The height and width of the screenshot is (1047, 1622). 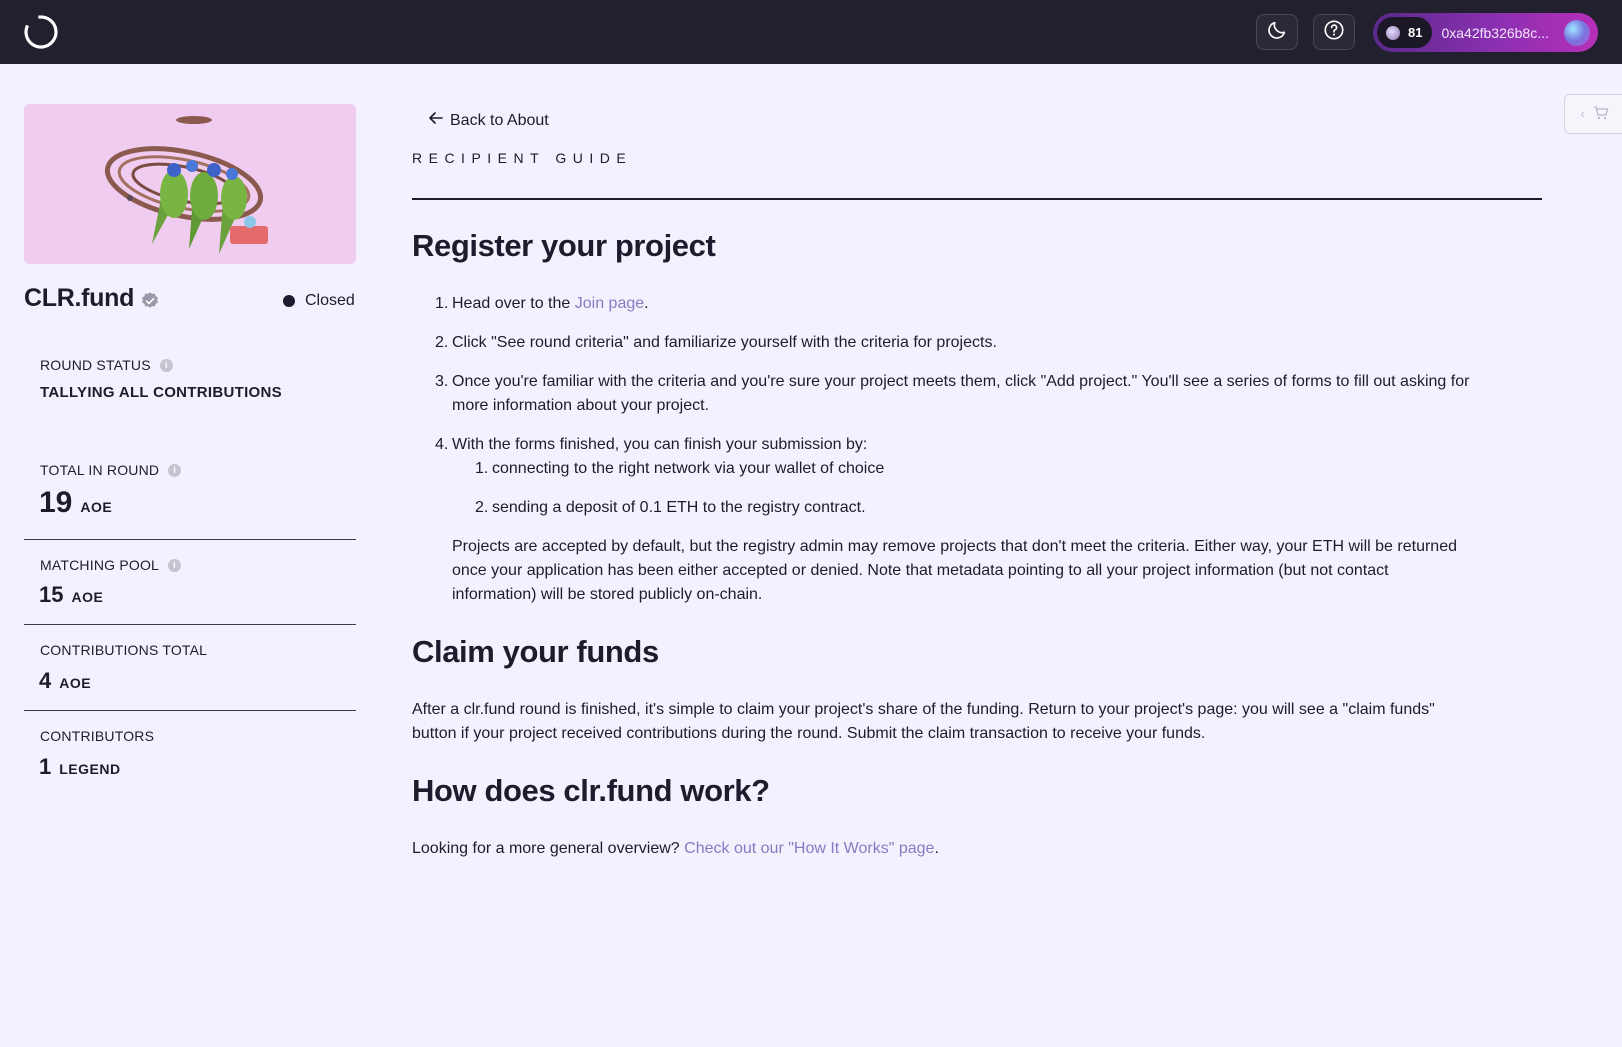 I want to click on token-icon, so click(x=1393, y=32).